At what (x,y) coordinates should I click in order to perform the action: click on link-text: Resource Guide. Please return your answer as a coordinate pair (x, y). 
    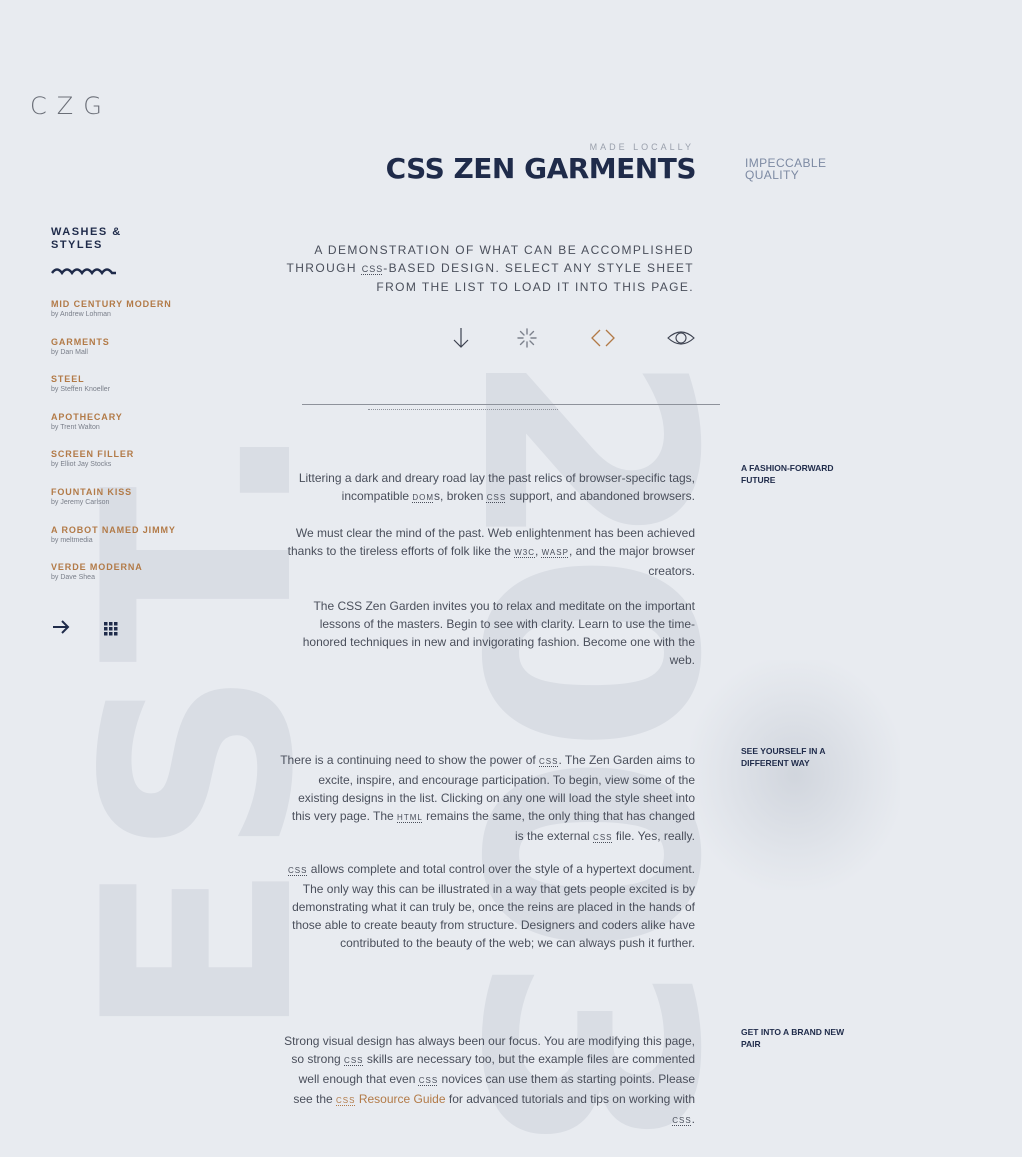
    Looking at the image, I should click on (400, 1099).